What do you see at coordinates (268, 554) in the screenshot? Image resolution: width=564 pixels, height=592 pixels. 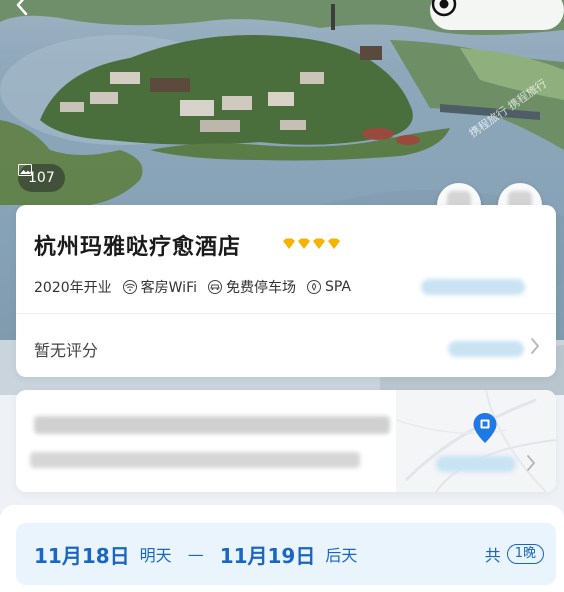 I see `checkout-date: 11月19日` at bounding box center [268, 554].